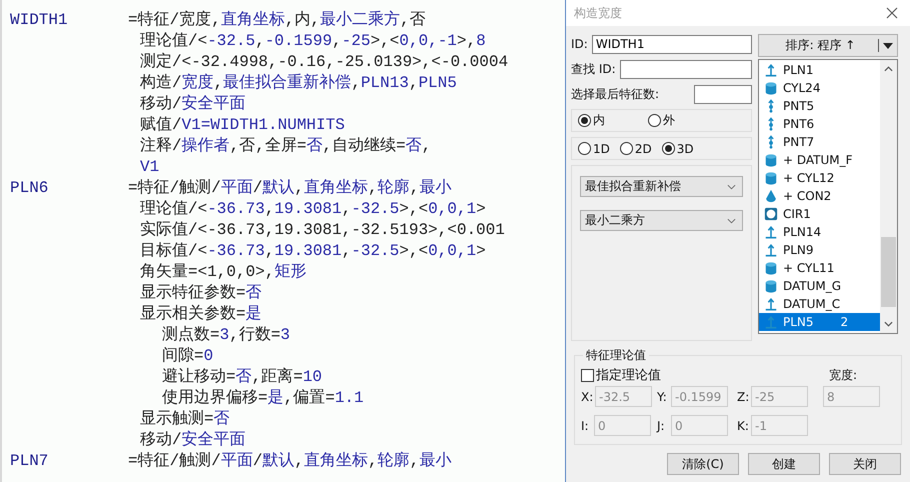 The width and height of the screenshot is (910, 482). What do you see at coordinates (621, 375) in the screenshot?
I see `checkbox: 指定理论值` at bounding box center [621, 375].